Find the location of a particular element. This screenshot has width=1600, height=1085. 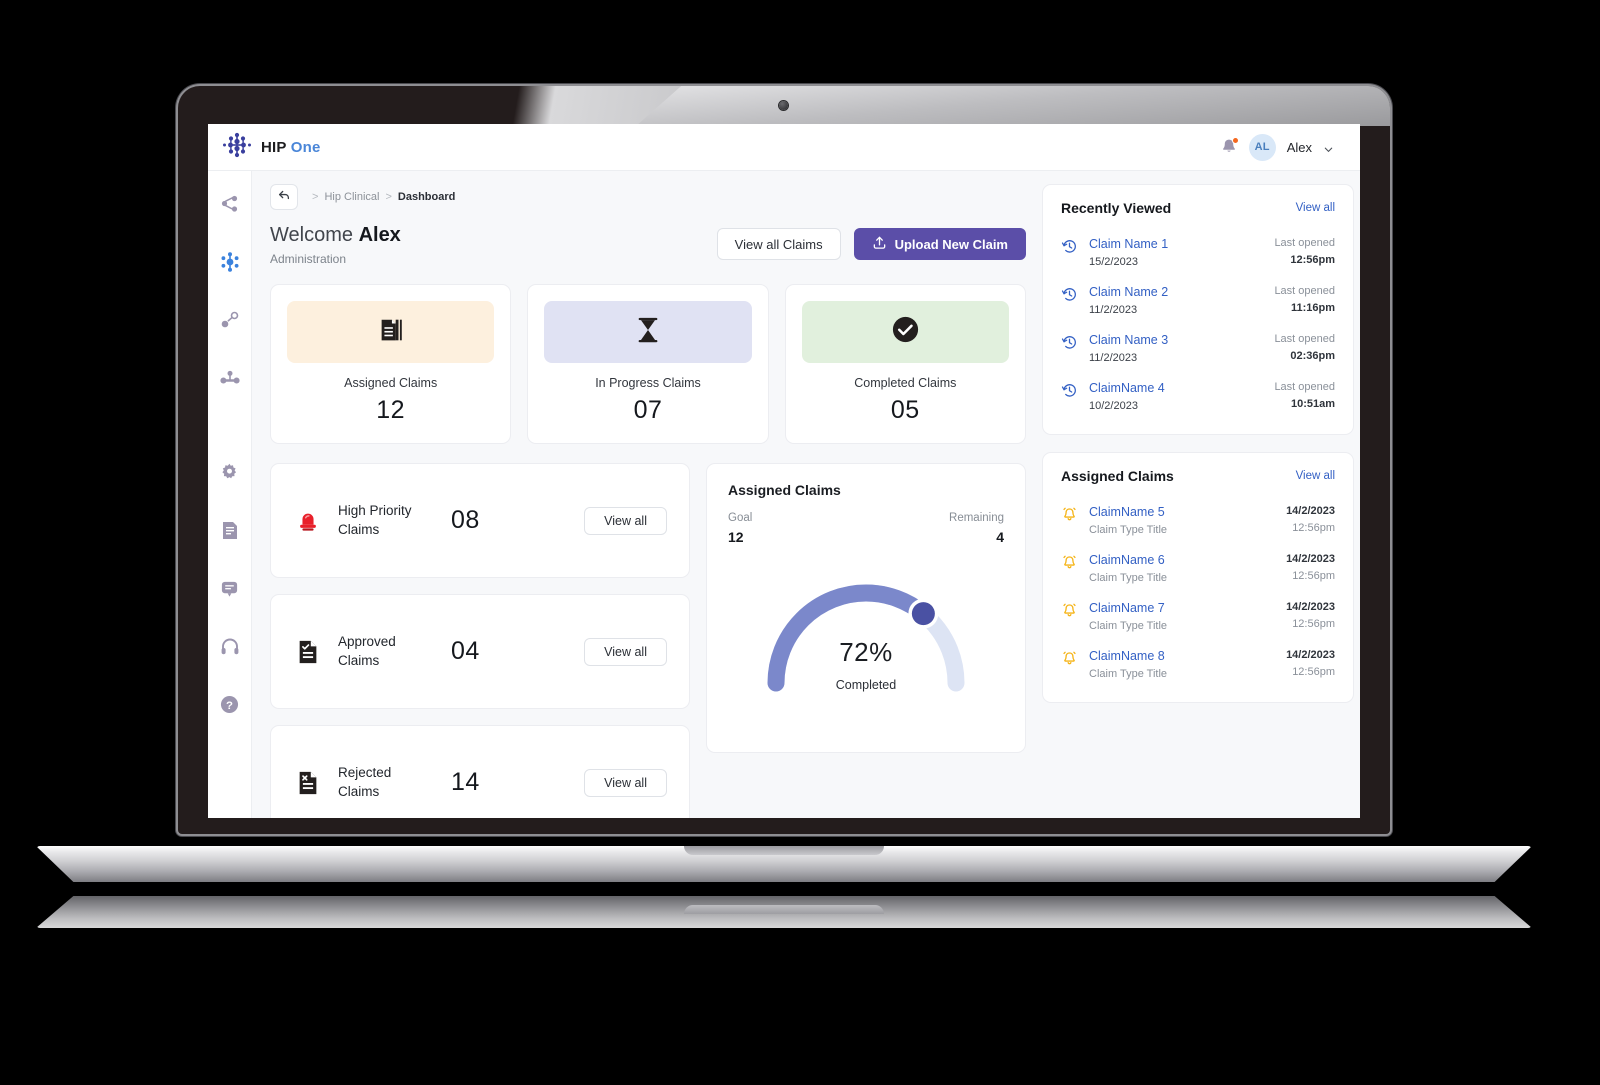

mini-card-approved-claims: Approved Claims 04 View all is located at coordinates (480, 651).